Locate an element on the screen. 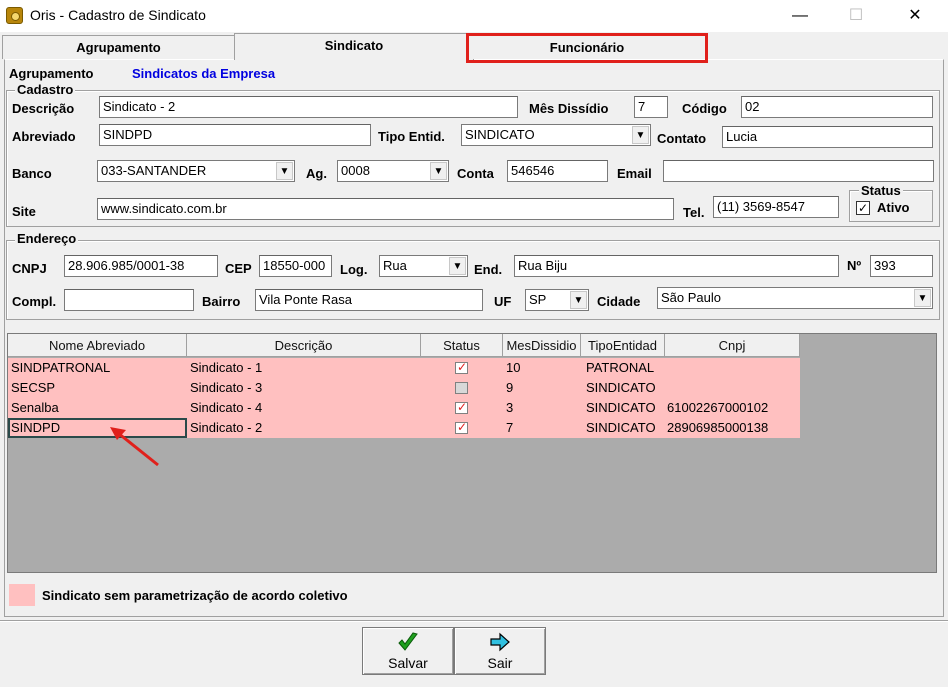 The width and height of the screenshot is (948, 687). status-legend: Status is located at coordinates (881, 190).